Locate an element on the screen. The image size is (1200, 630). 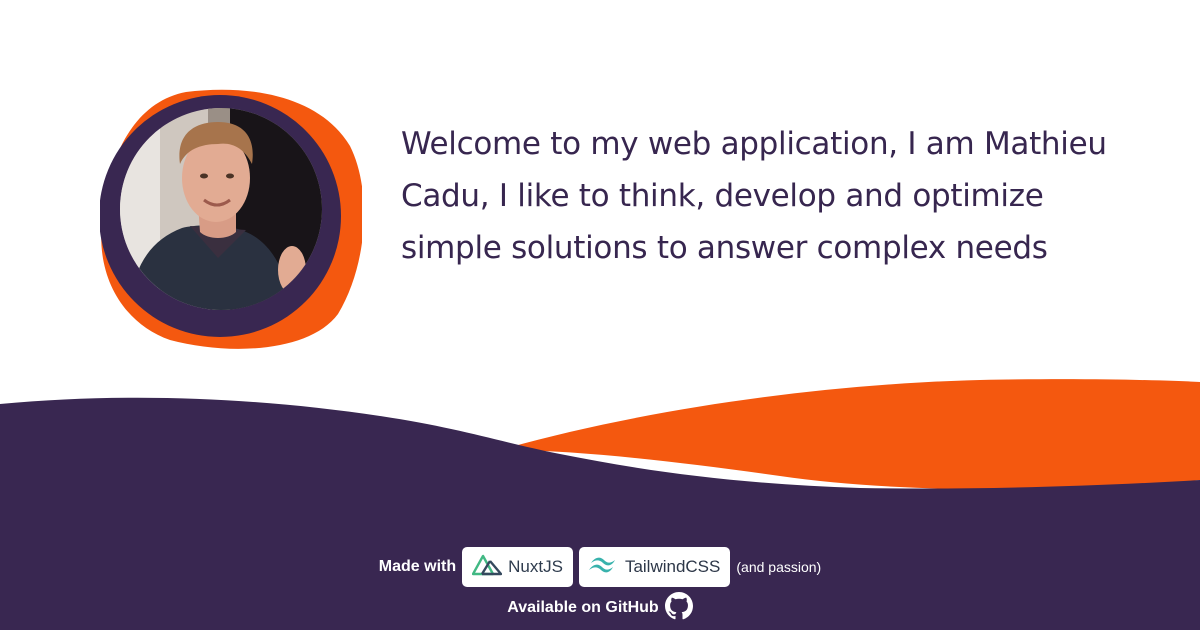
github-icon is located at coordinates (678, 608).